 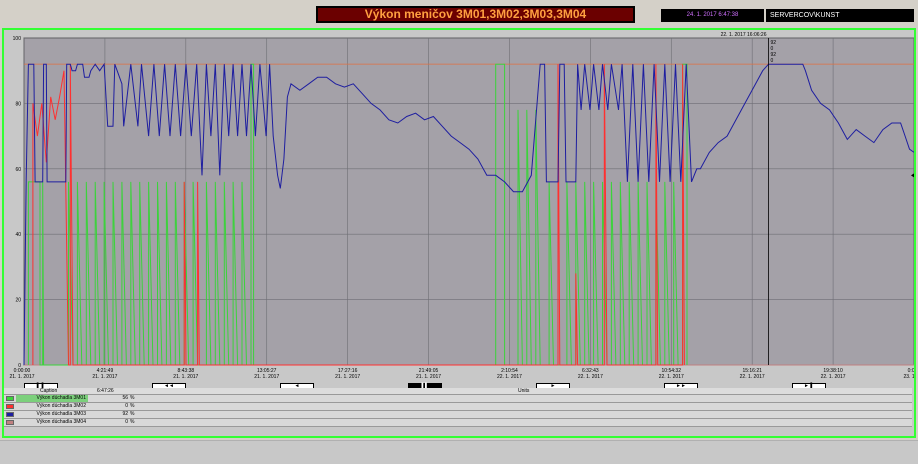 What do you see at coordinates (105, 391) in the screenshot?
I see `legend-time-header: 6:47:26` at bounding box center [105, 391].